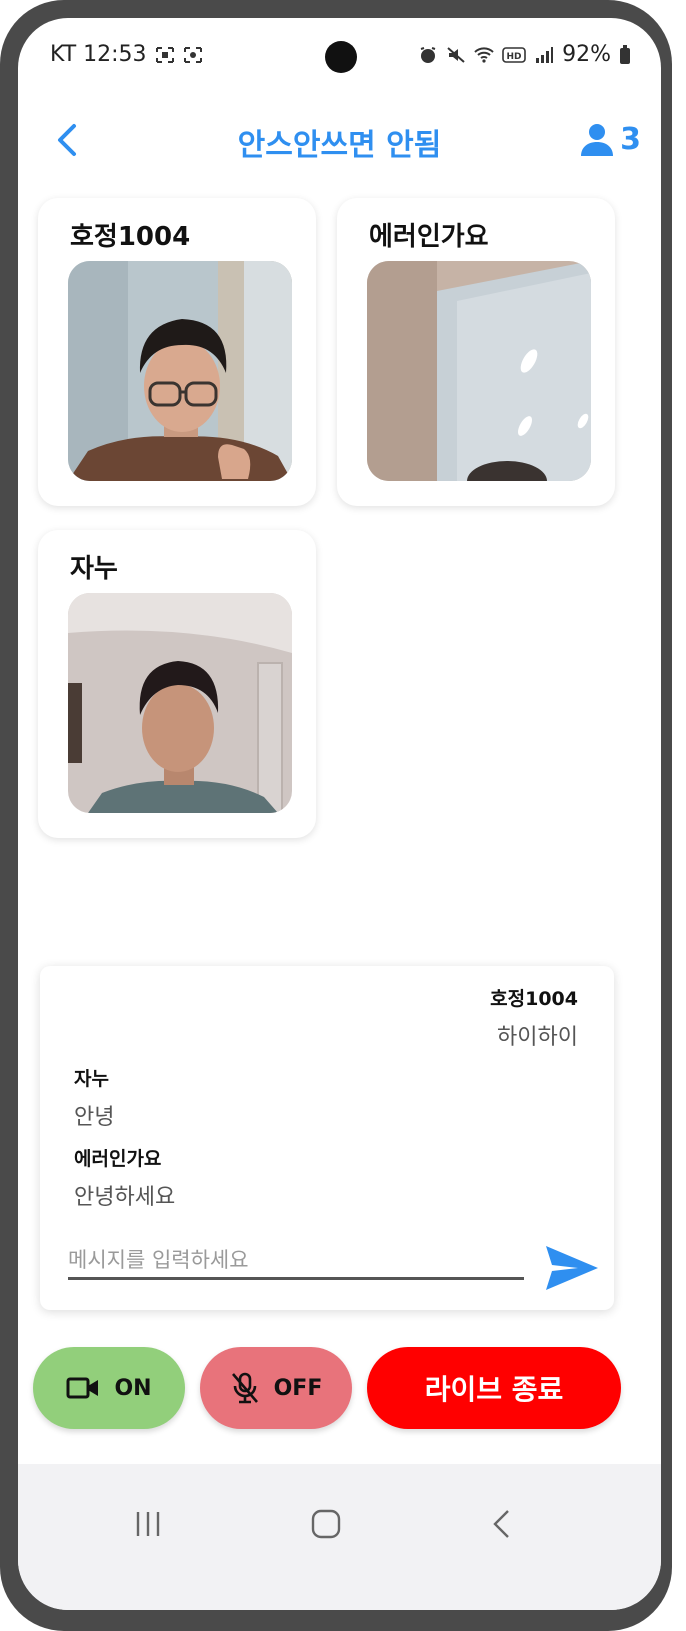  Describe the element at coordinates (130, 237) in the screenshot. I see `participant-name: 호정1004` at that location.